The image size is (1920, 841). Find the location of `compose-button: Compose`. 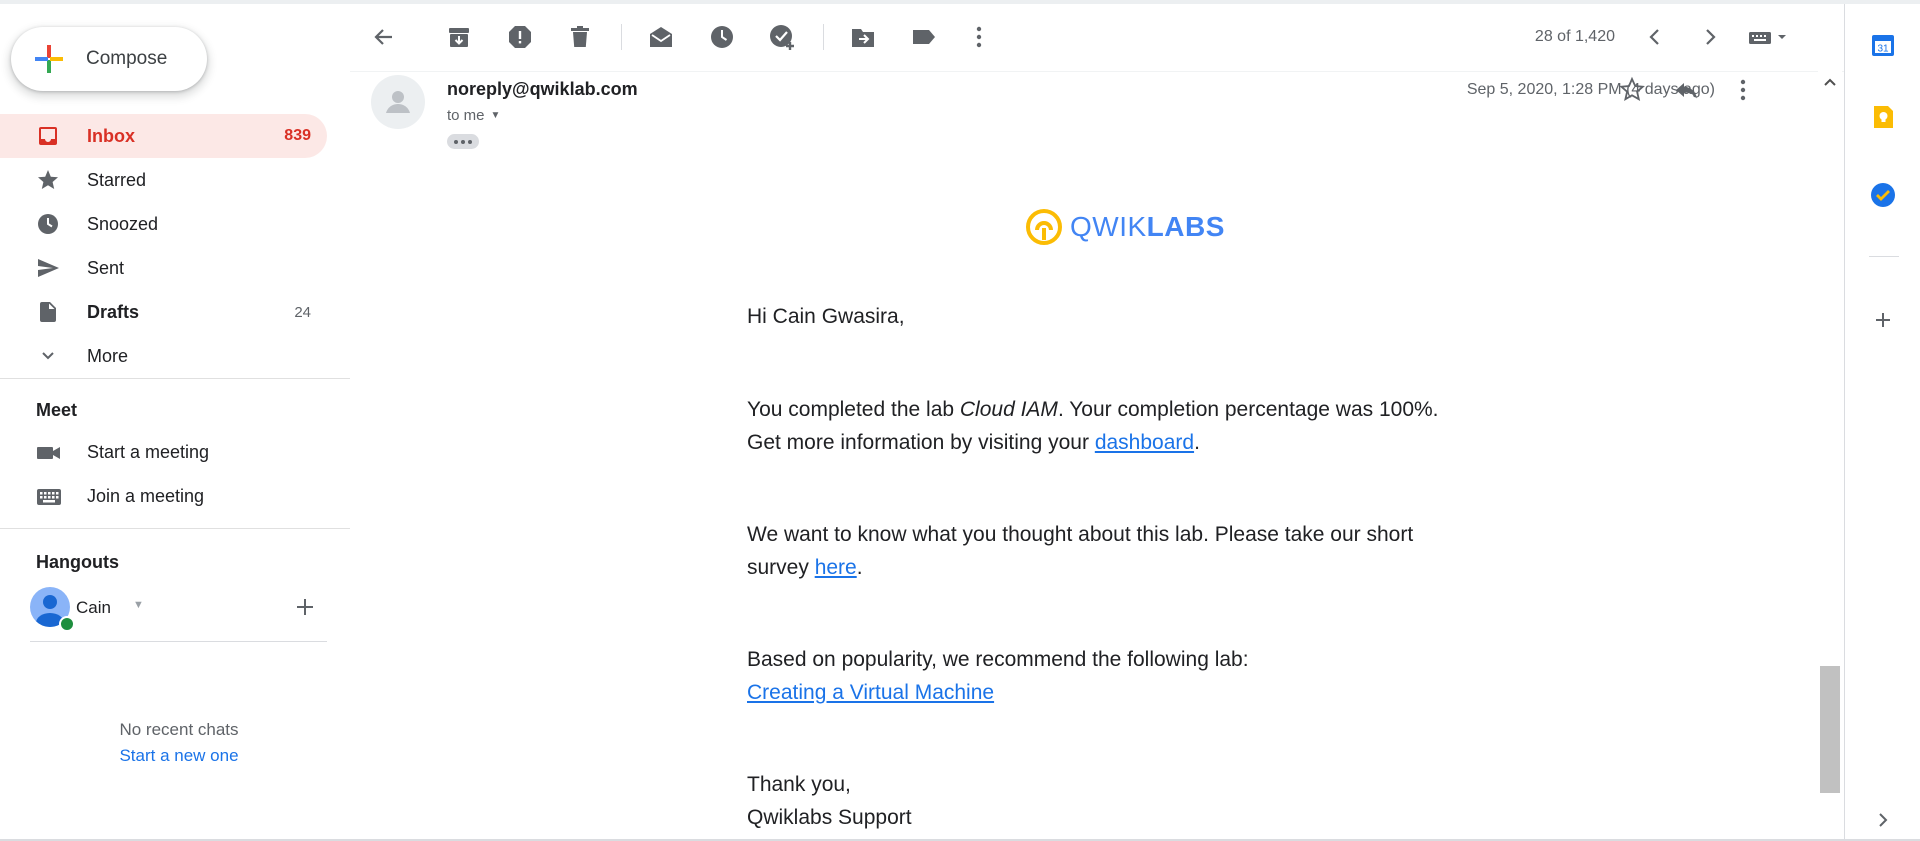

compose-button: Compose is located at coordinates (109, 59).